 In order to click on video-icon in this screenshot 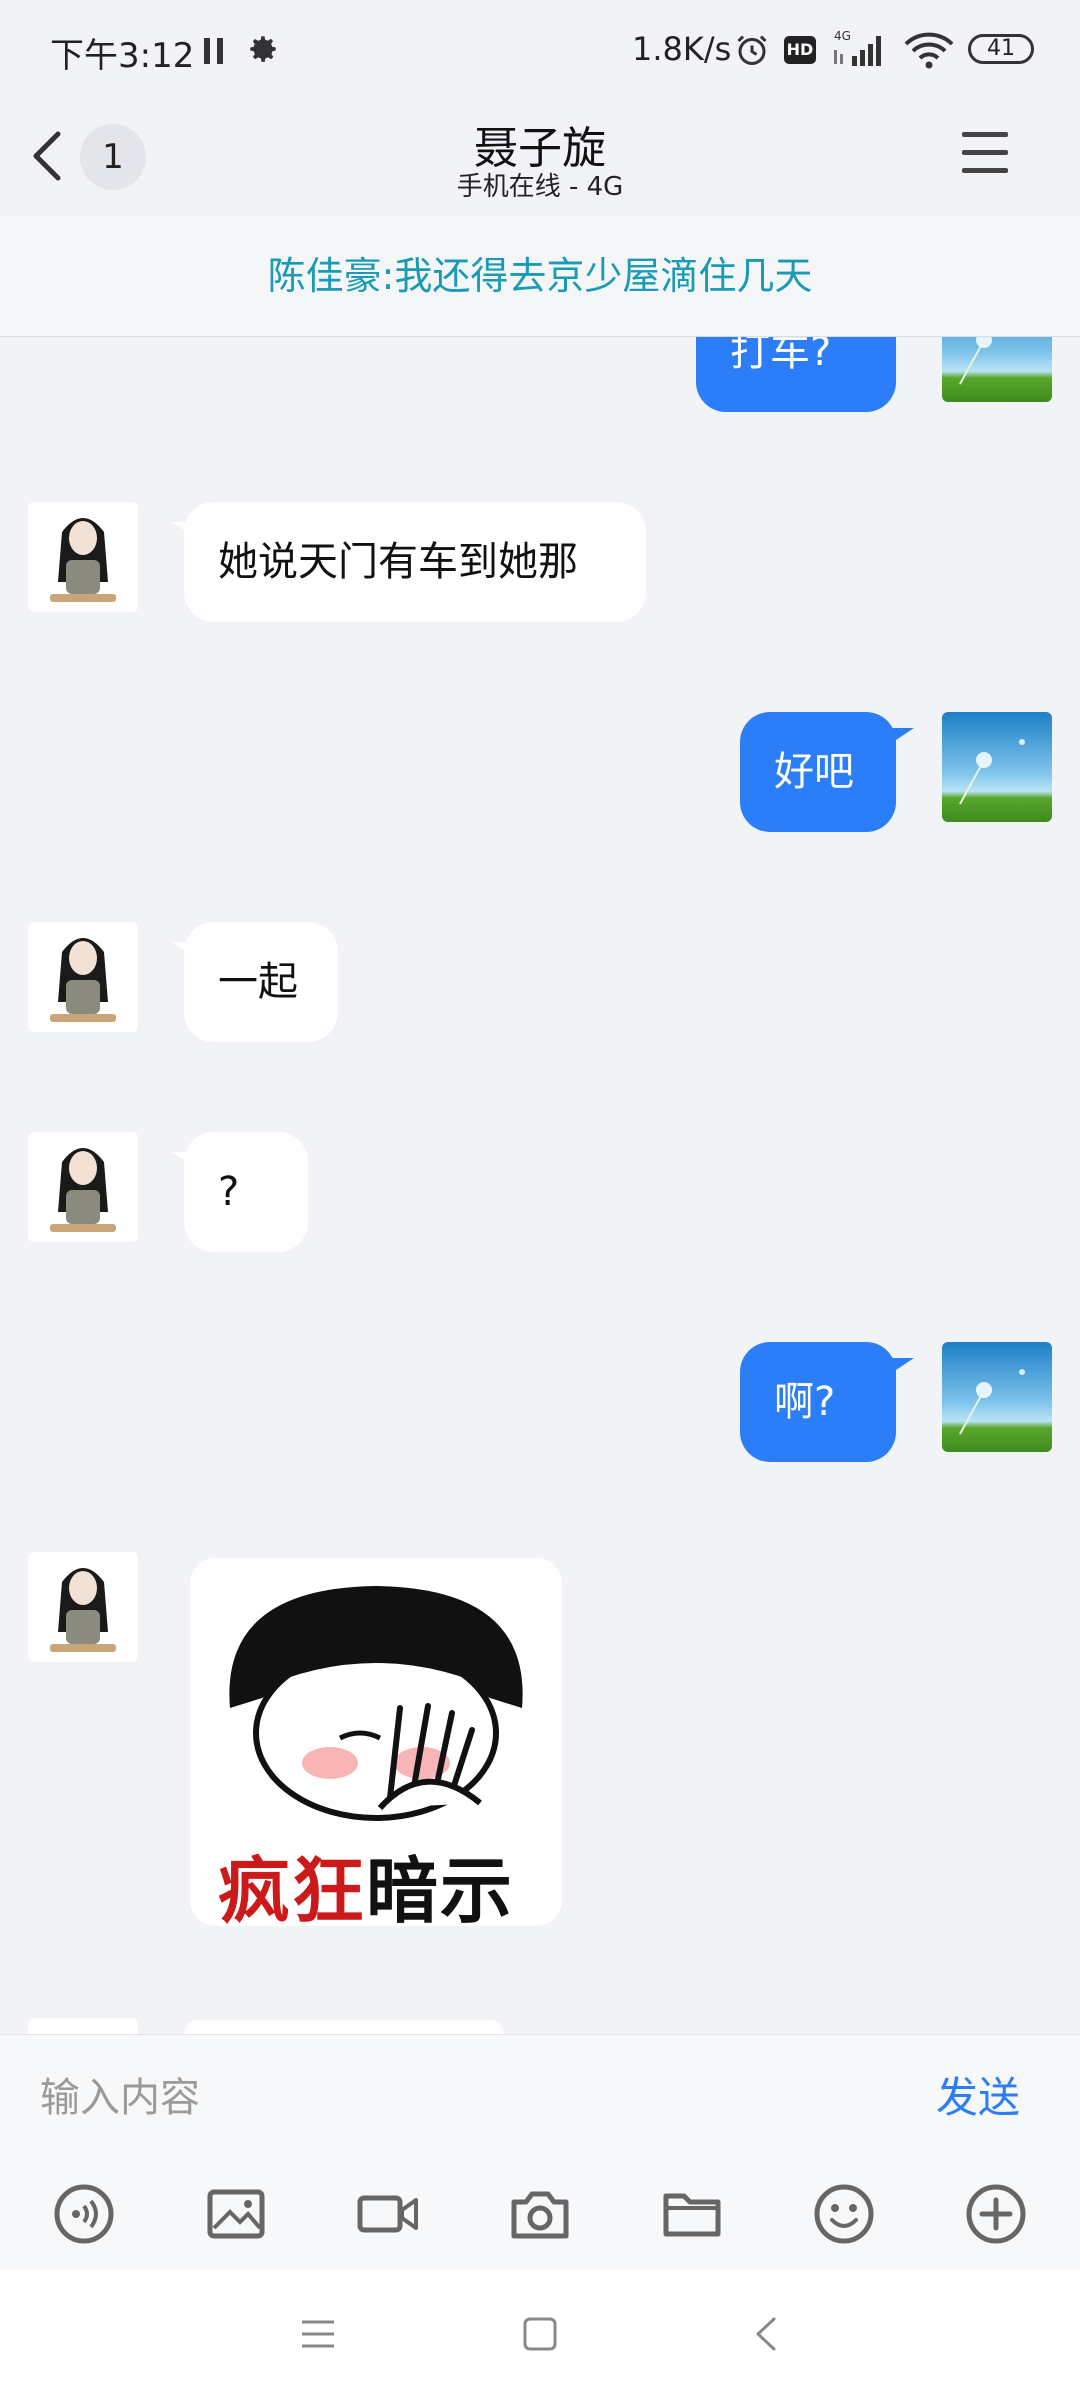, I will do `click(388, 2214)`.